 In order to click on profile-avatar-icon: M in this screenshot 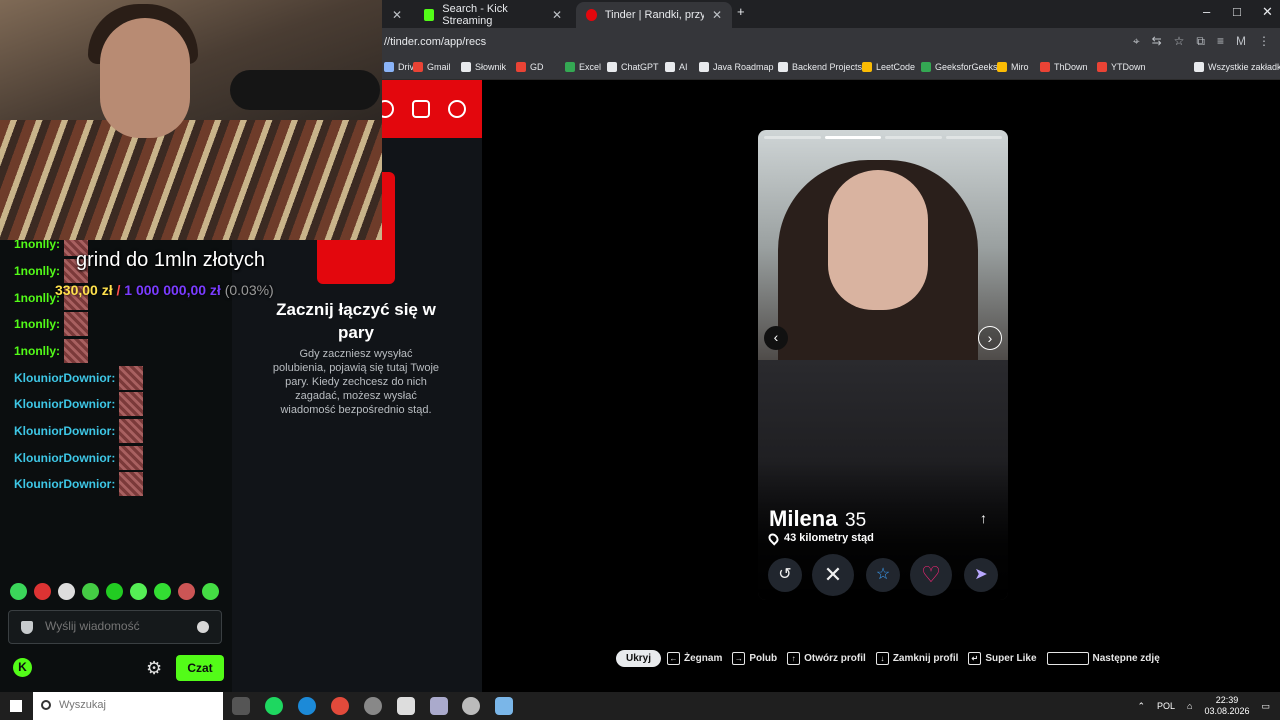, I will do `click(1241, 41)`.